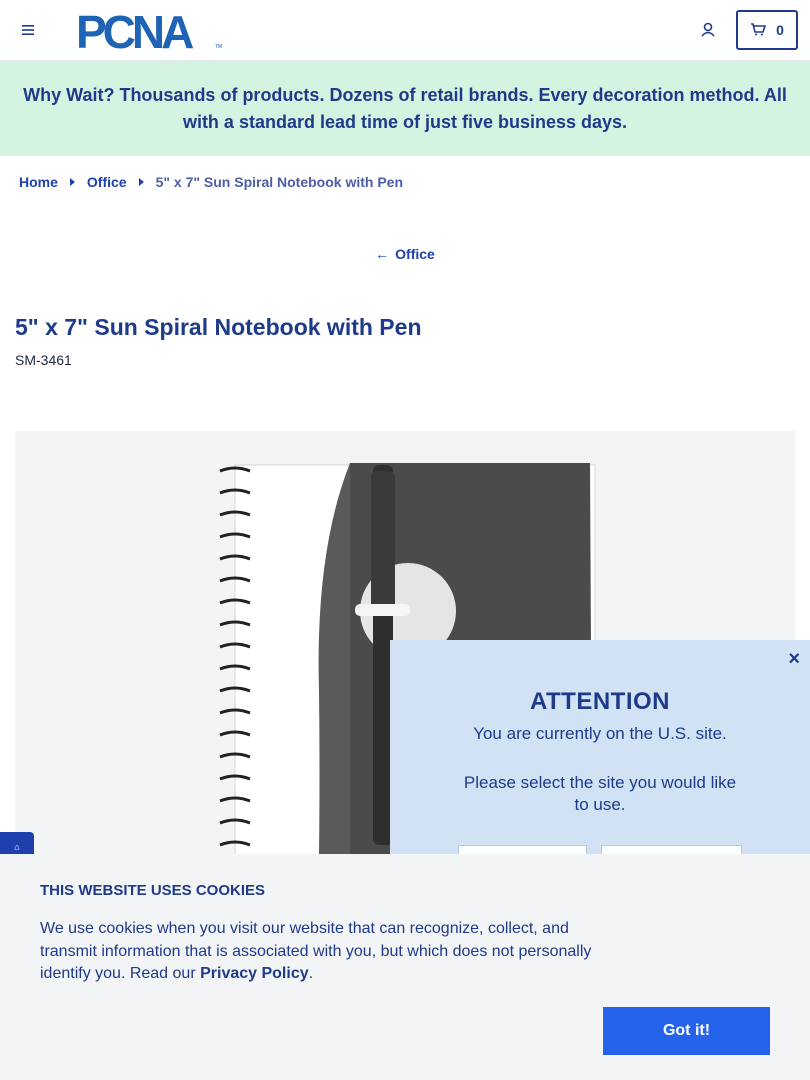  Describe the element at coordinates (415, 254) in the screenshot. I see `back-link-label: Office` at that location.